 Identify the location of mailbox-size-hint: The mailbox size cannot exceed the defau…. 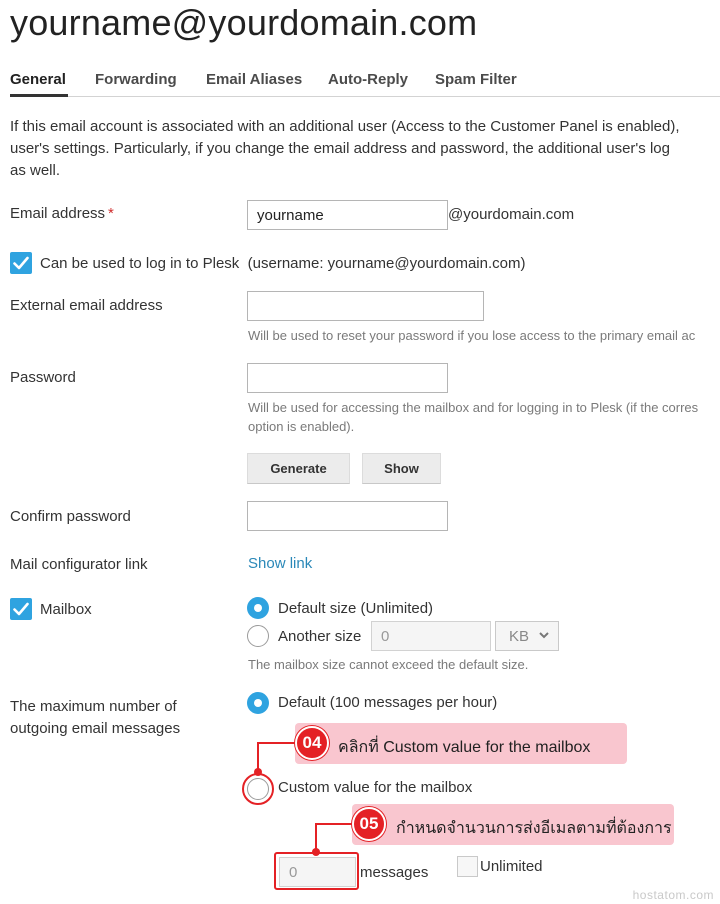
(388, 664).